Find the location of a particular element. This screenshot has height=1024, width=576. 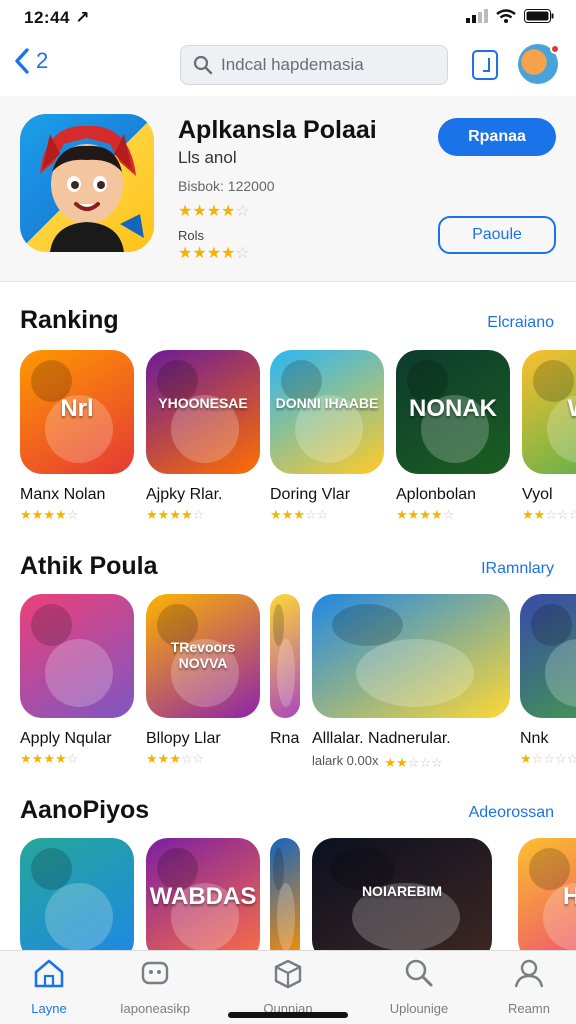

avatar is located at coordinates (539, 64).